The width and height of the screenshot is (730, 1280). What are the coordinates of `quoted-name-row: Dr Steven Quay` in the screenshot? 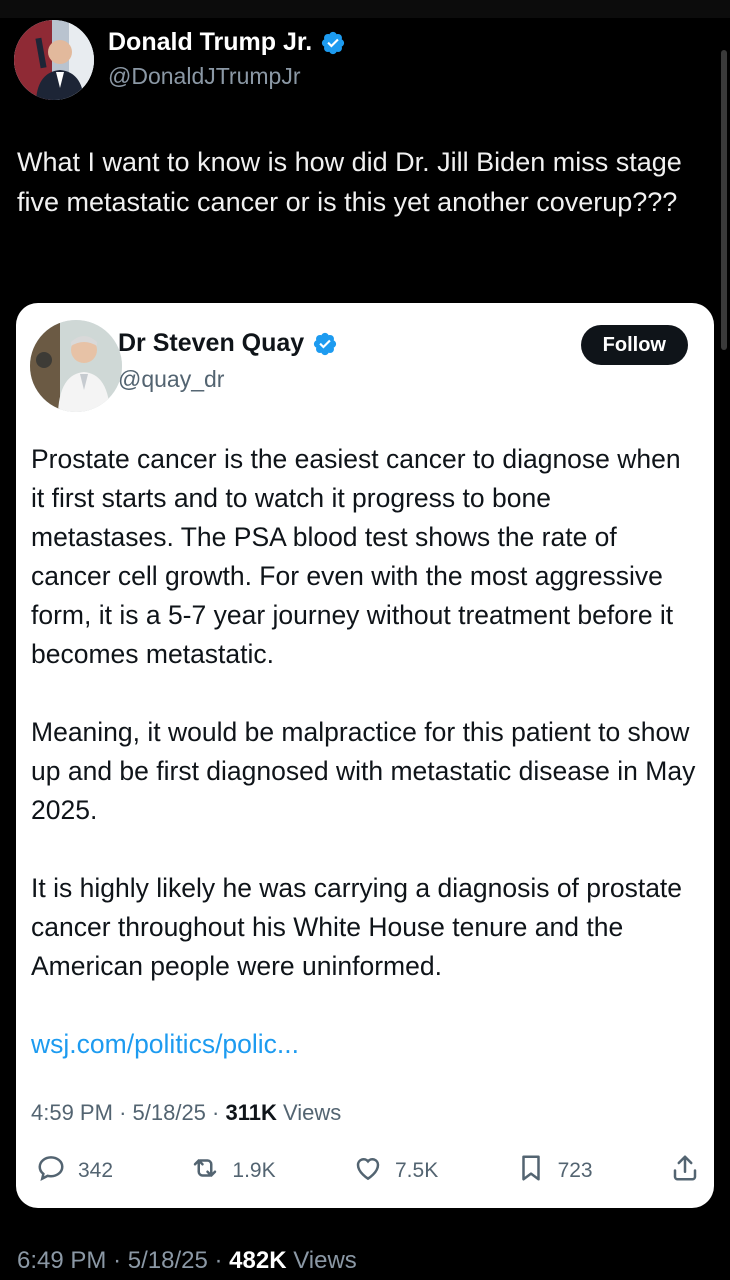 It's located at (228, 343).